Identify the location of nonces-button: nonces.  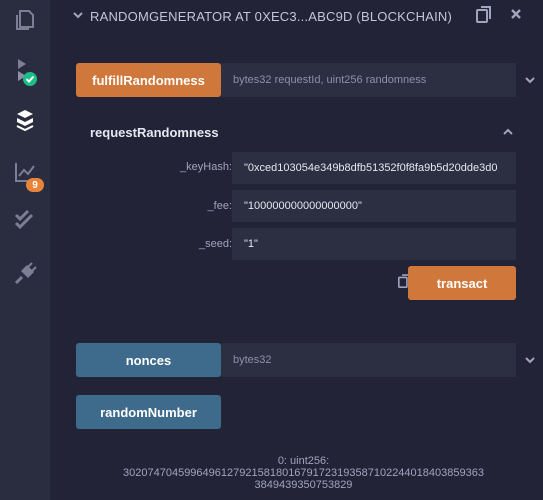
(148, 360).